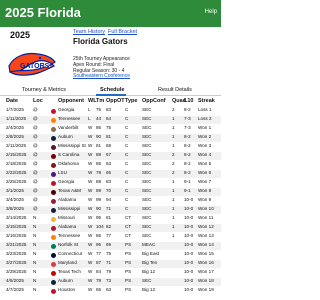 Image resolution: width=320 pixels, height=300 pixels. I want to click on streak: Won 9, so click(205, 199).